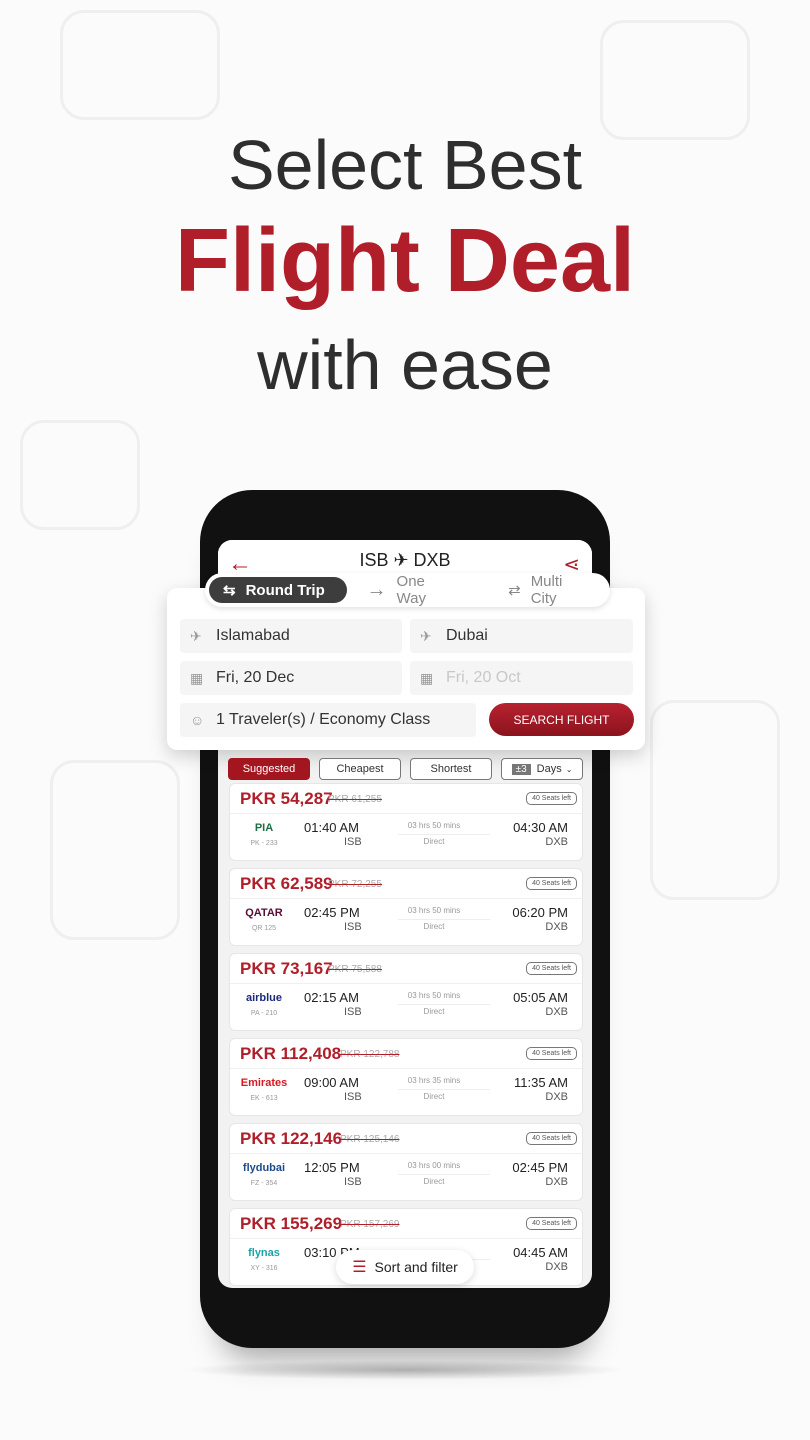  I want to click on search-flight-button: SEARCH FLIGHT, so click(561, 719).